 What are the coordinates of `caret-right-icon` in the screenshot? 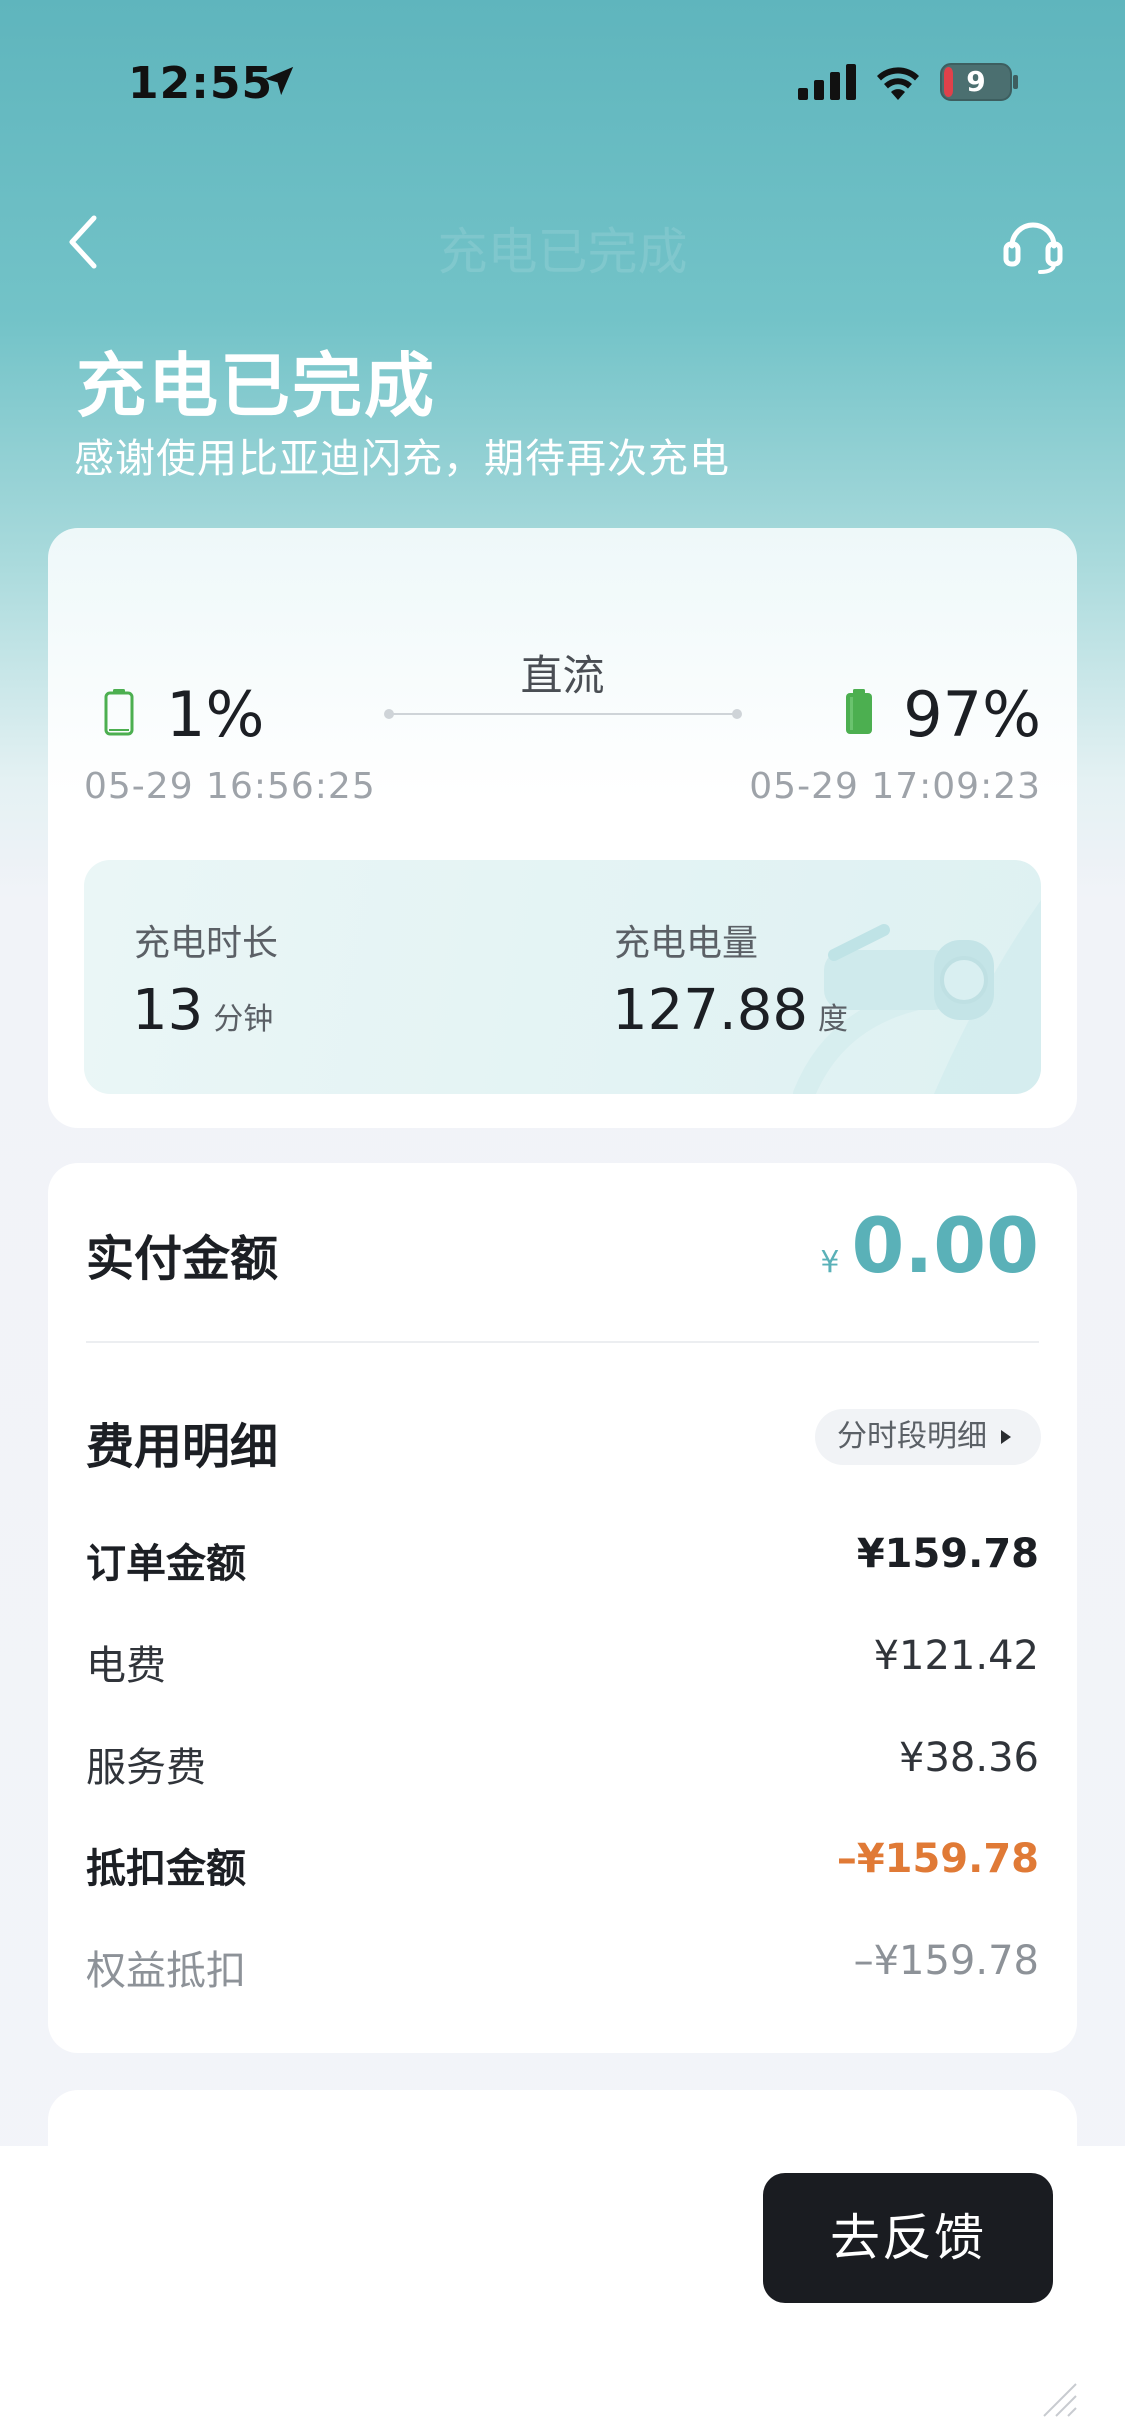 It's located at (1006, 1437).